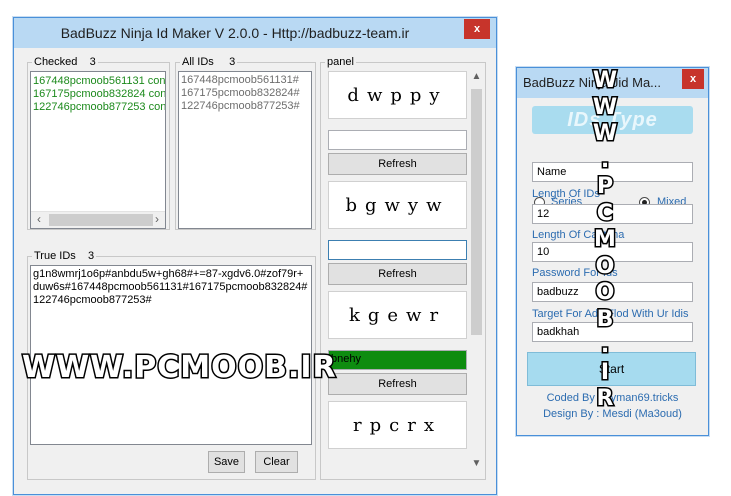 Image resolution: width=731 pixels, height=496 pixels. I want to click on watermark-vertical: W W W . P C M O O B . I R, so click(605, 240).